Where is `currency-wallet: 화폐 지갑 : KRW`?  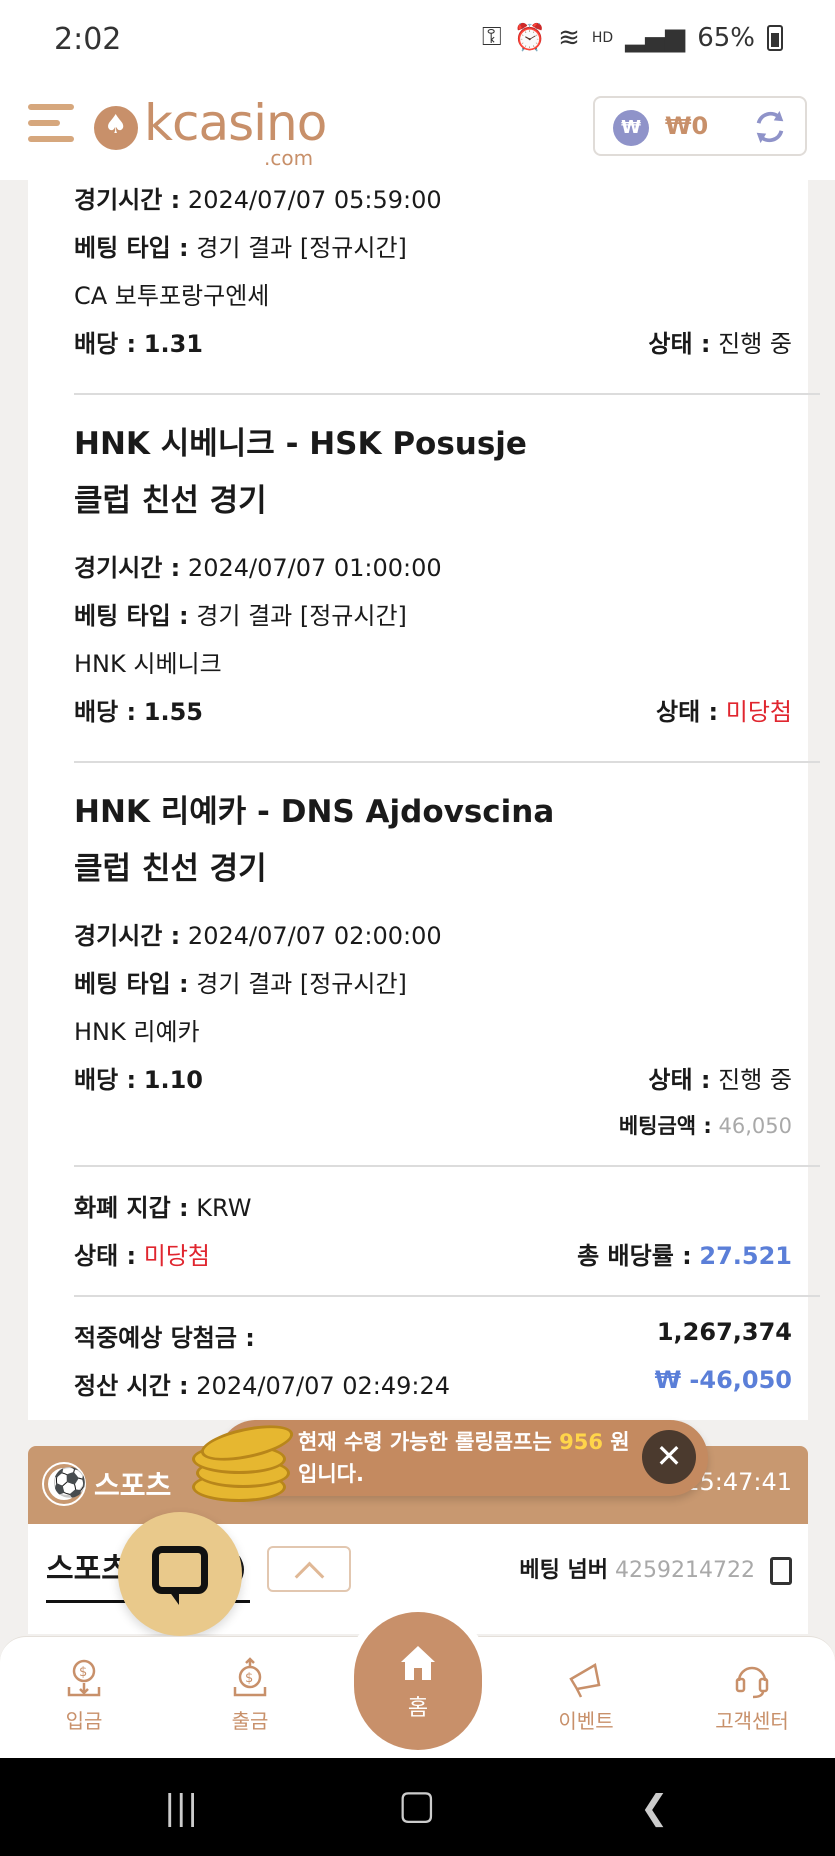
currency-wallet: 화폐 지갑 : KRW is located at coordinates (163, 1208).